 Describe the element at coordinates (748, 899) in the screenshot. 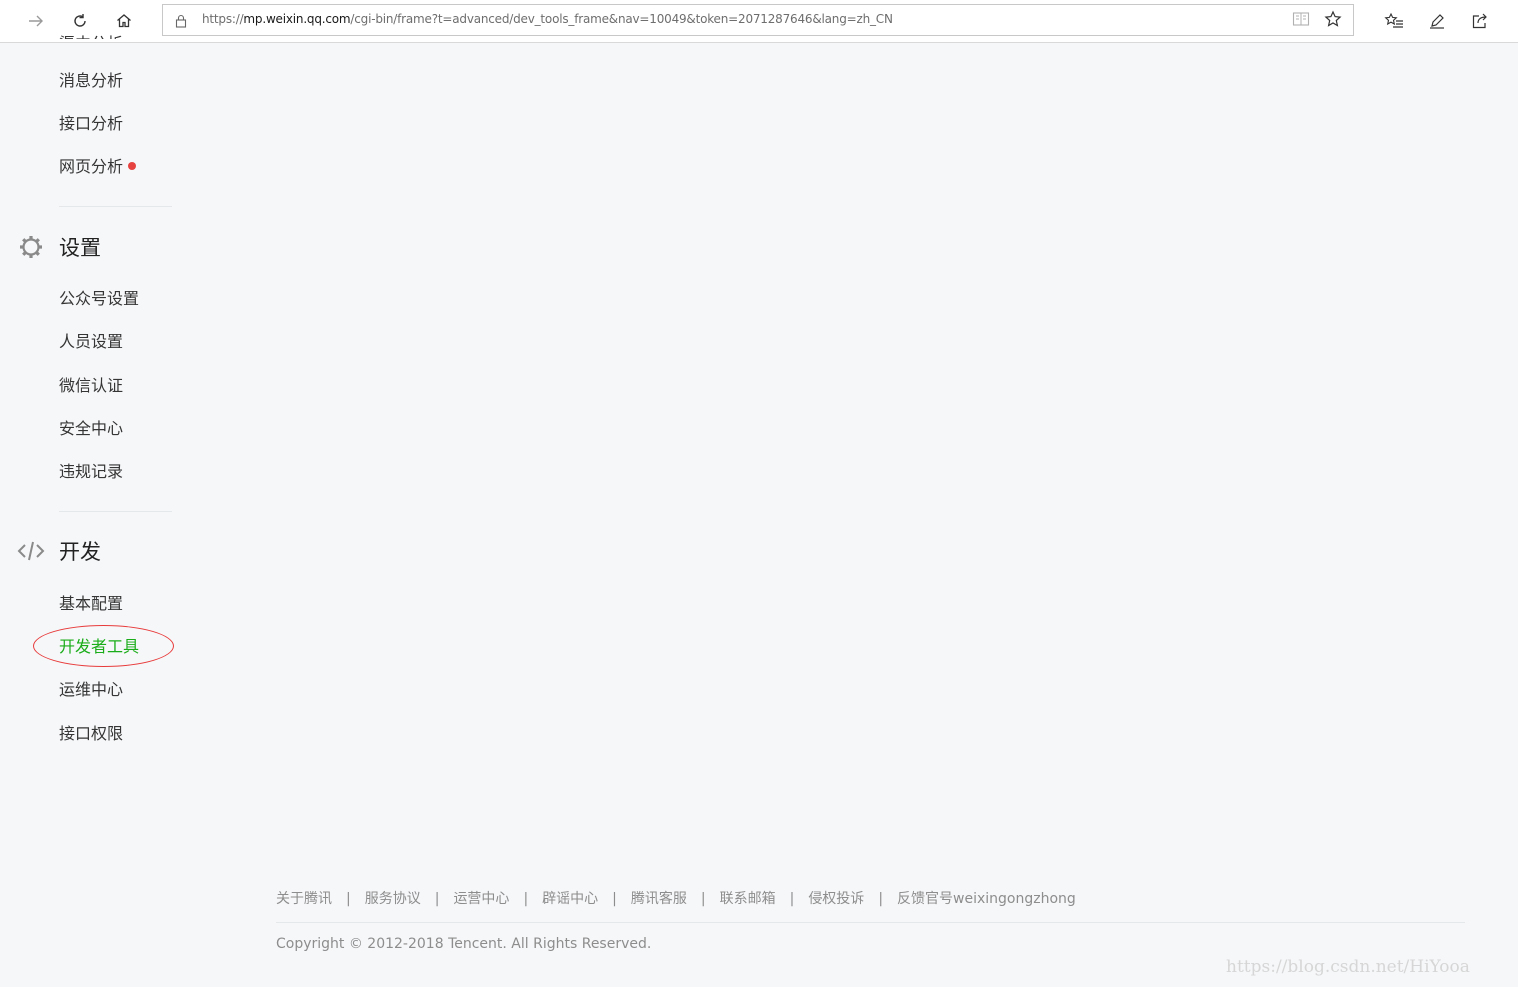

I see `footer-link-contact-email: 联系邮箱` at that location.